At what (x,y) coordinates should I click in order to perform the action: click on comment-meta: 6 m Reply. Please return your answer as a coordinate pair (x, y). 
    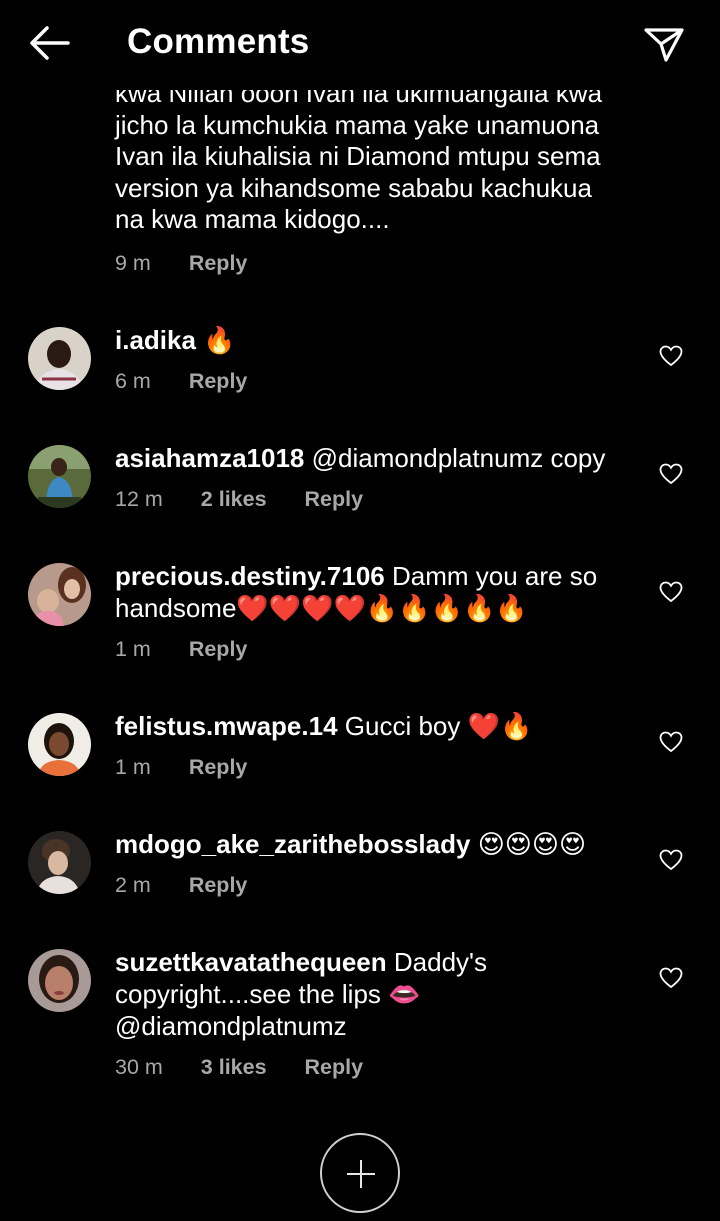
    Looking at the image, I should click on (197, 381).